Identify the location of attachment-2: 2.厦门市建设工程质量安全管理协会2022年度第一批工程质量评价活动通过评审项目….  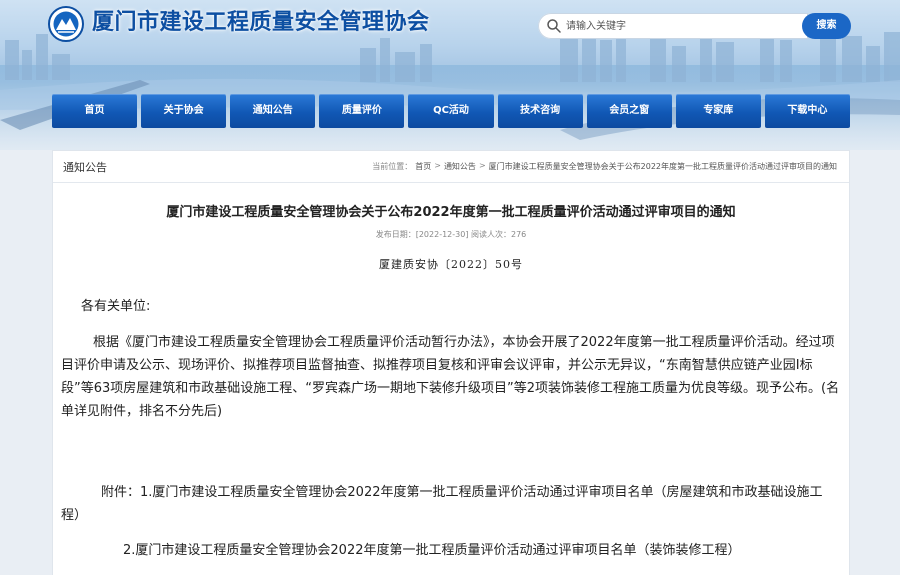
(511, 550).